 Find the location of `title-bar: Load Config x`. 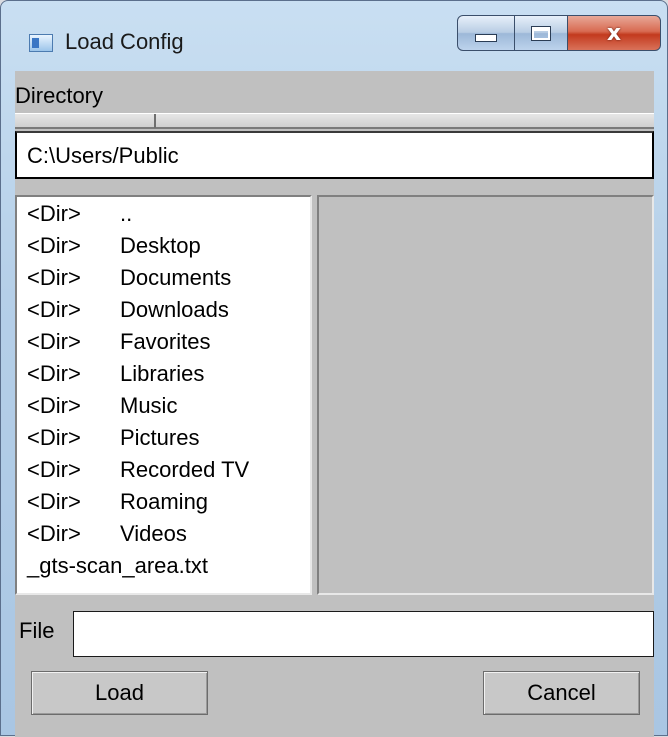

title-bar: Load Config x is located at coordinates (334, 36).